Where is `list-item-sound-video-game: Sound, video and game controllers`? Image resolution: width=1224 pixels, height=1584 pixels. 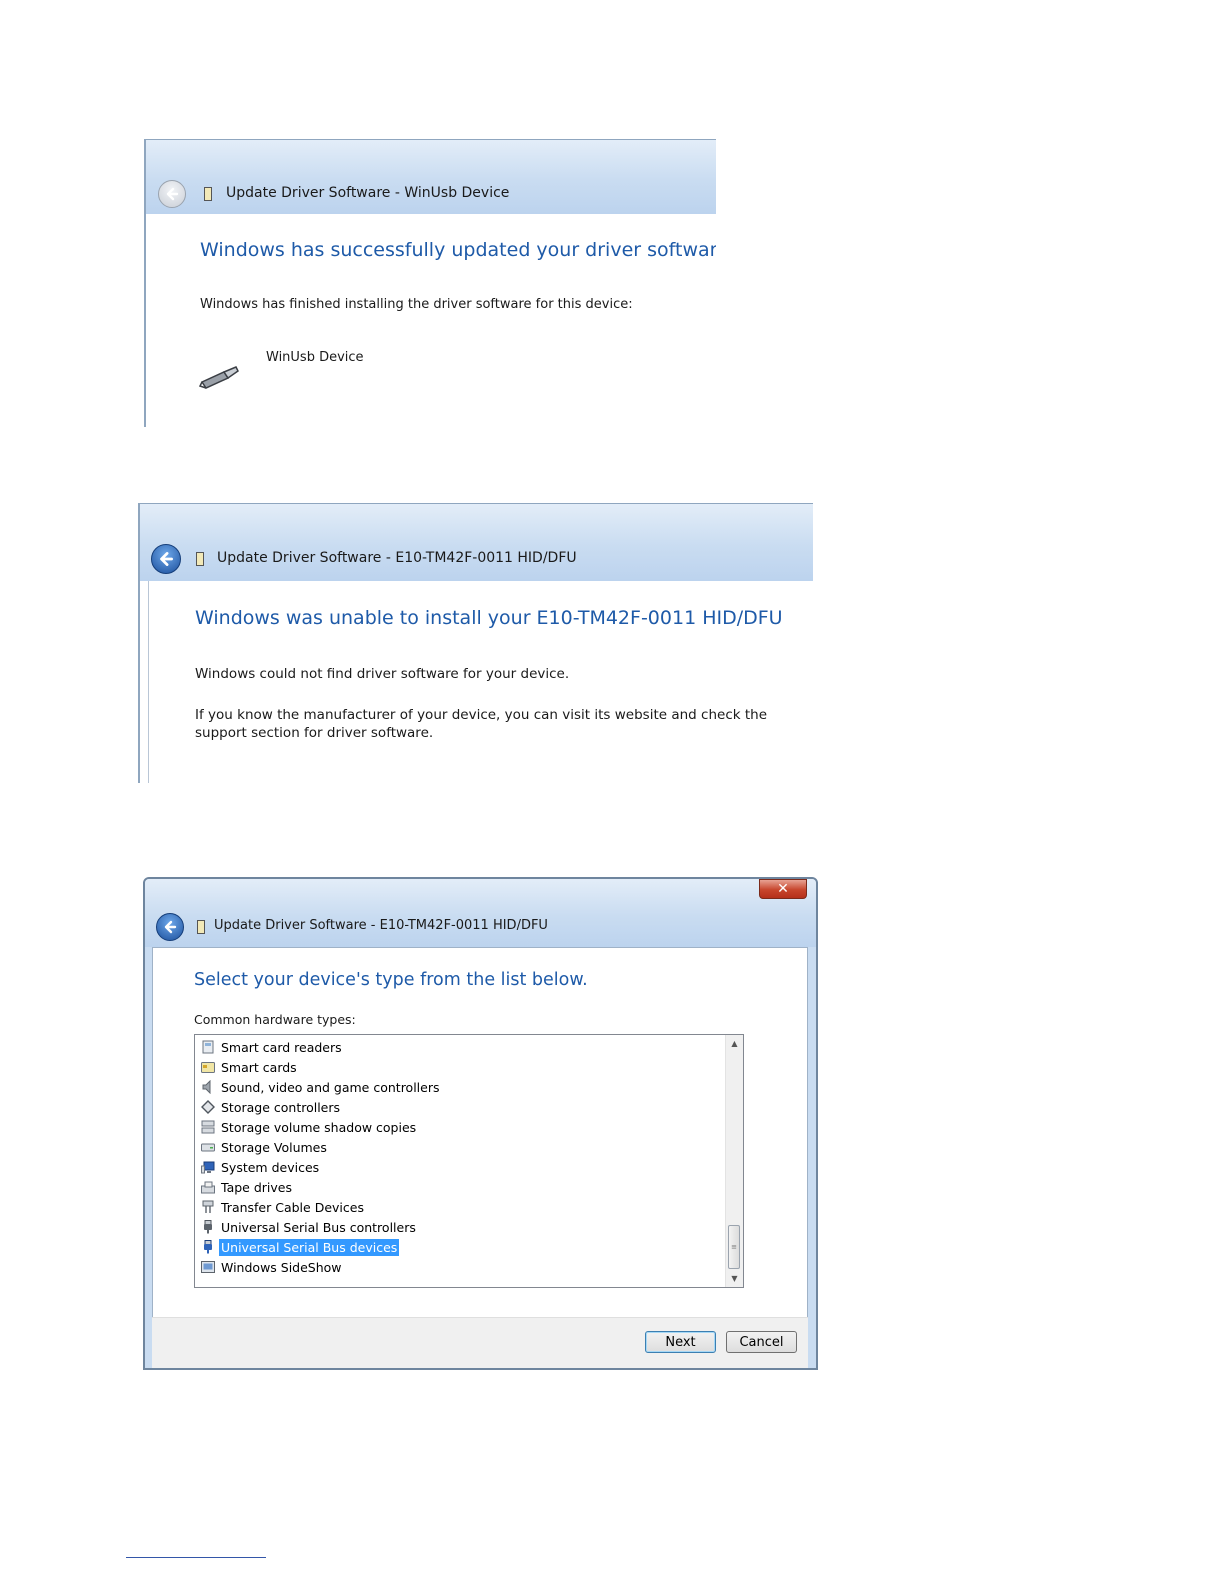
list-item-sound-video-game: Sound, video and game controllers is located at coordinates (321, 1087).